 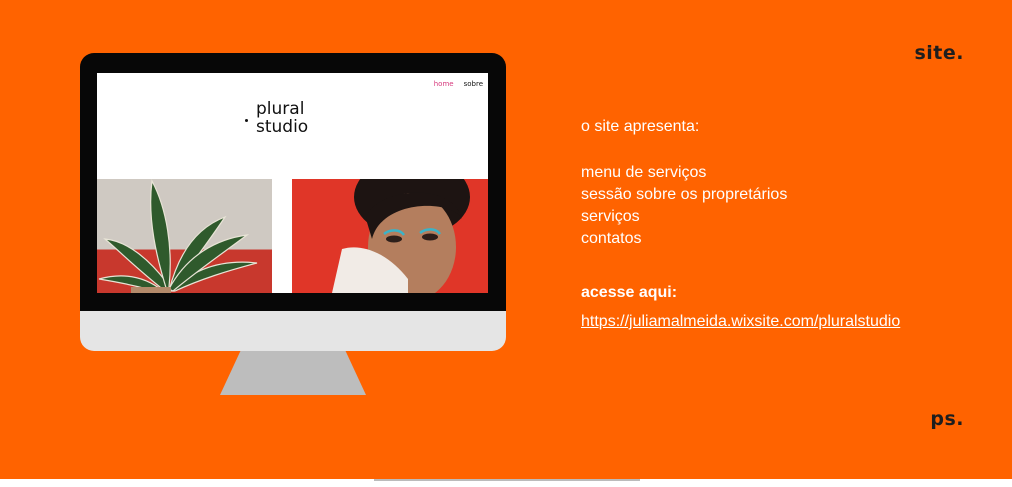 What do you see at coordinates (473, 84) in the screenshot?
I see `nav-sobre-link: sobre` at bounding box center [473, 84].